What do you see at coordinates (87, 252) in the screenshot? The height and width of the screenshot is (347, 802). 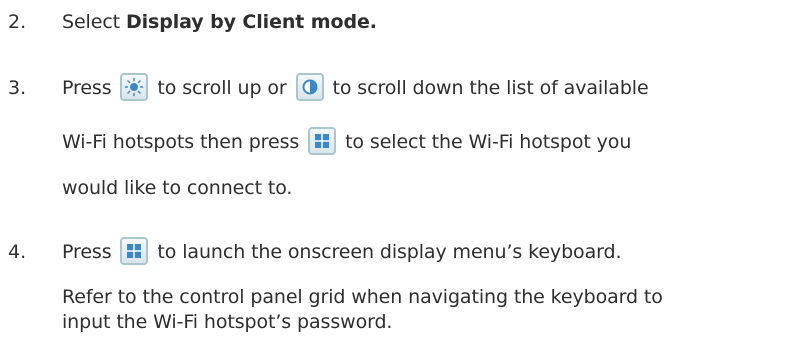 I see `step-4-press: Press` at bounding box center [87, 252].